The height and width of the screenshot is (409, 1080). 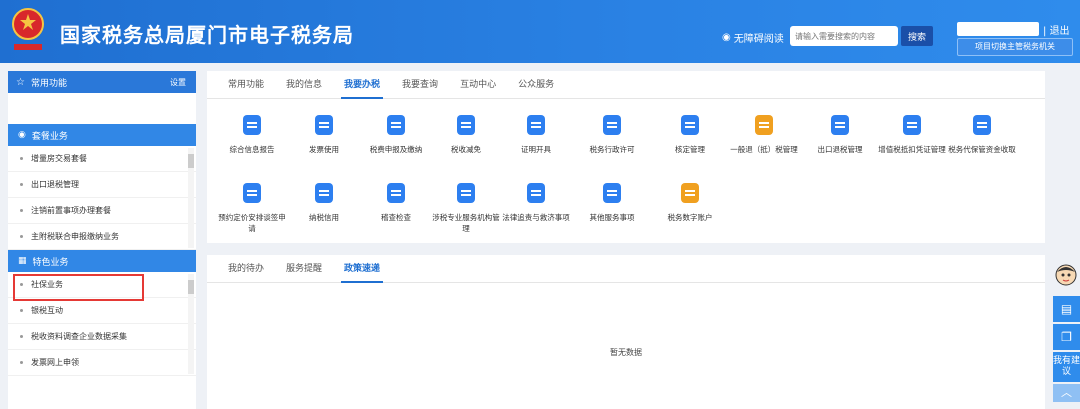 I want to click on sidebar-item: 主附税联合申报缴纳业务, so click(x=102, y=237).